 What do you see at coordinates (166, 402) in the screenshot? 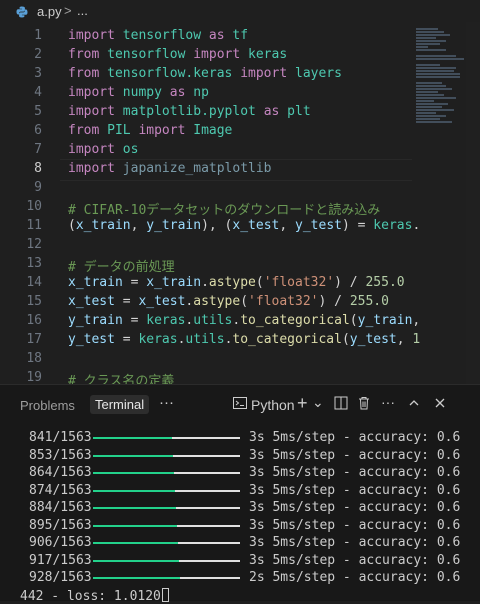
I see `panel-more-icon: ···` at bounding box center [166, 402].